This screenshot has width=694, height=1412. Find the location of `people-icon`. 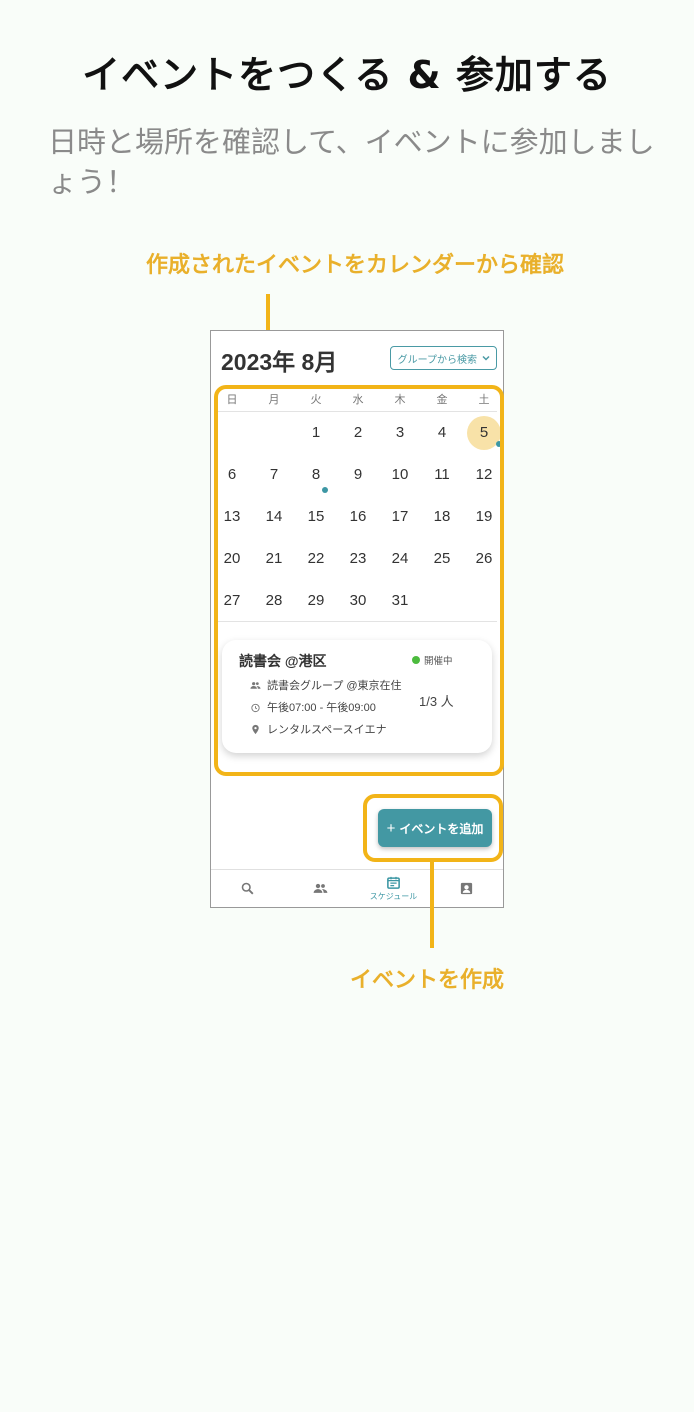

people-icon is located at coordinates (320, 888).